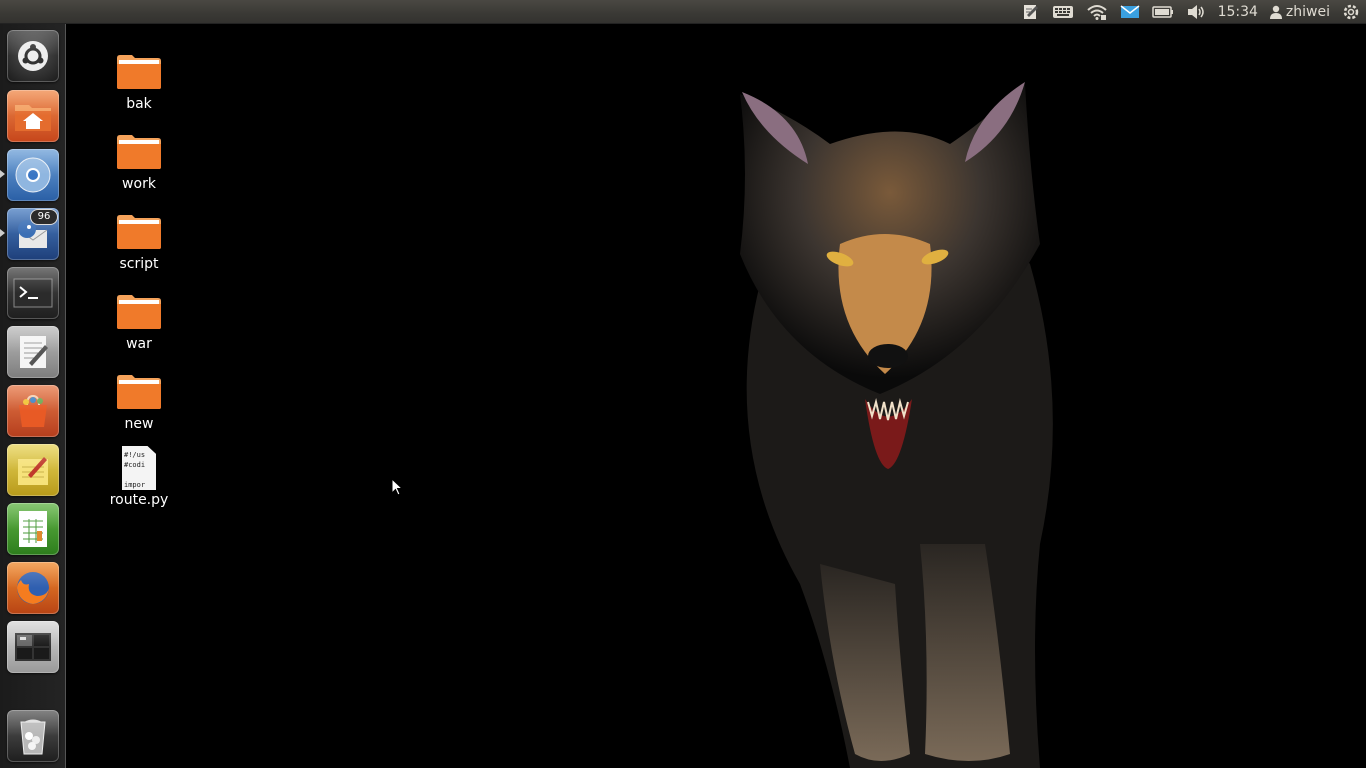 The width and height of the screenshot is (1366, 768). I want to click on battery-icon, so click(1162, 12).